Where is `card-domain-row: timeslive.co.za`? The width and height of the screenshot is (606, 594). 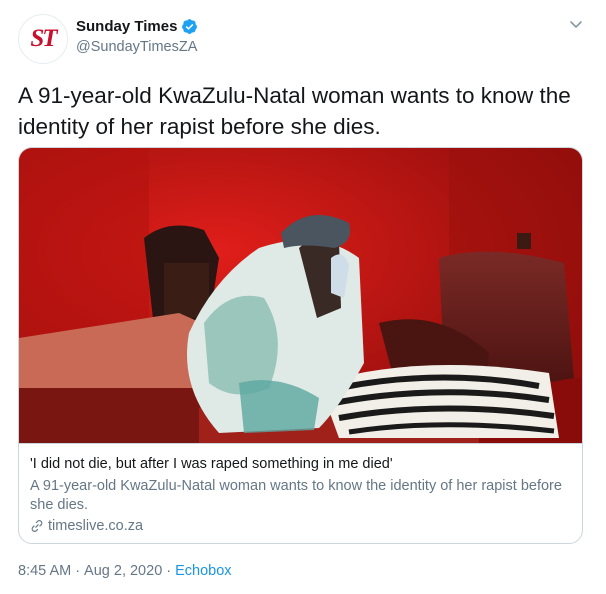
card-domain-row: timeslive.co.za is located at coordinates (86, 526).